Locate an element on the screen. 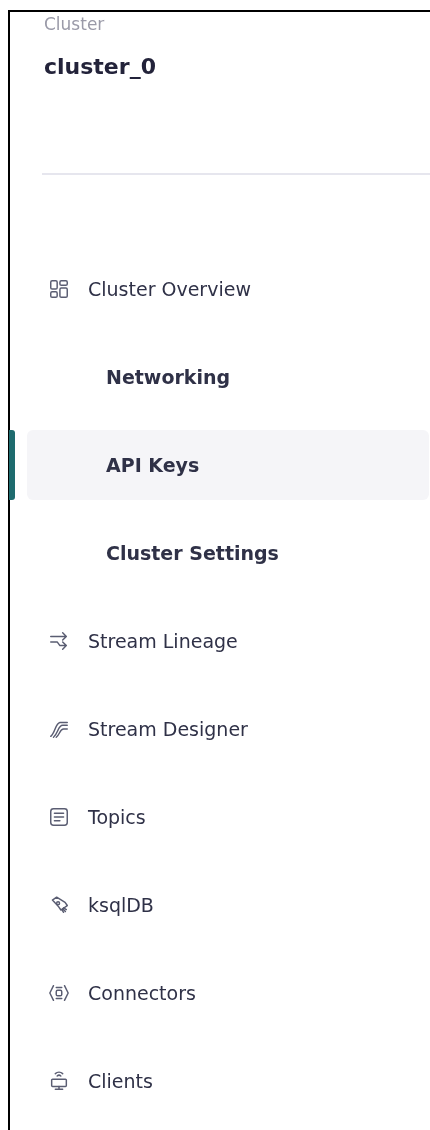 Image resolution: width=430 pixels, height=1130 pixels. connector-icon is located at coordinates (59, 993).